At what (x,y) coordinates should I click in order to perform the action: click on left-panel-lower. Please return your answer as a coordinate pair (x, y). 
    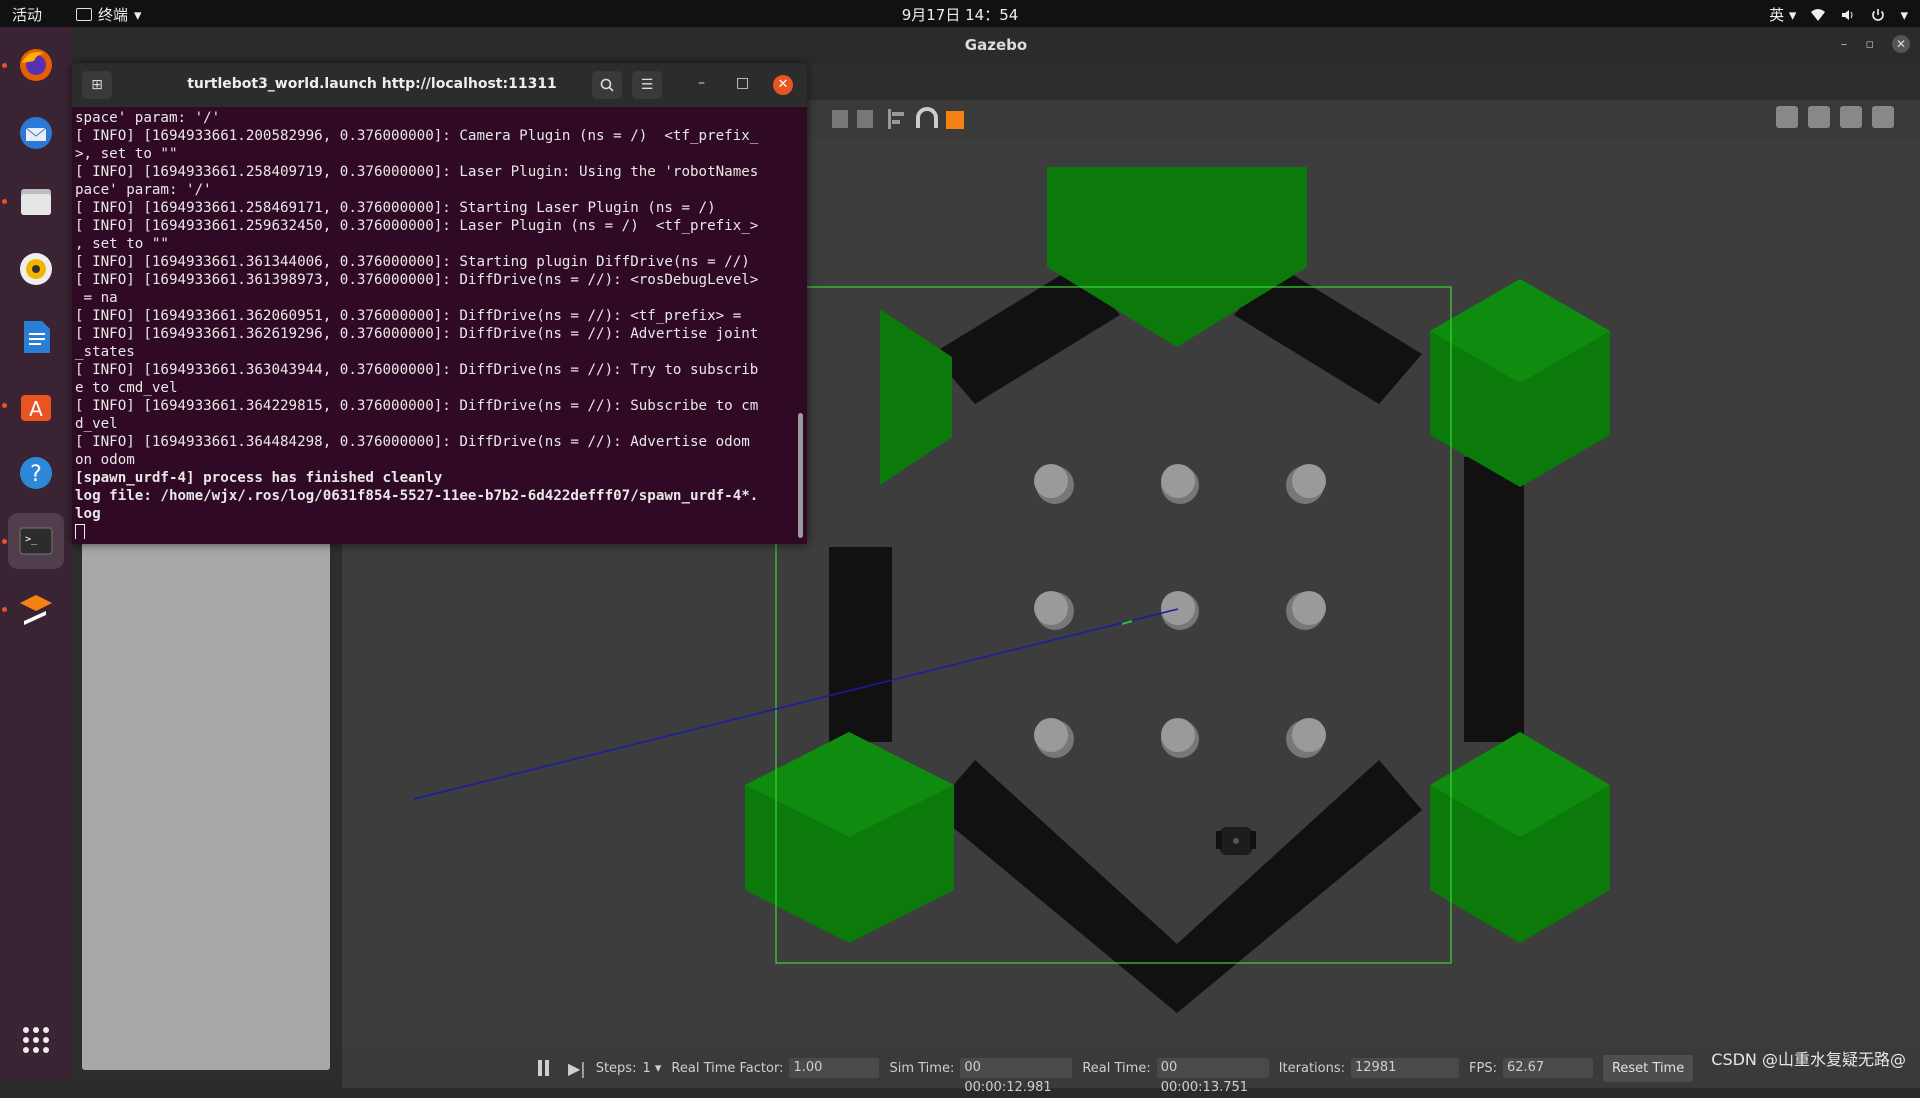
    Looking at the image, I should click on (206, 806).